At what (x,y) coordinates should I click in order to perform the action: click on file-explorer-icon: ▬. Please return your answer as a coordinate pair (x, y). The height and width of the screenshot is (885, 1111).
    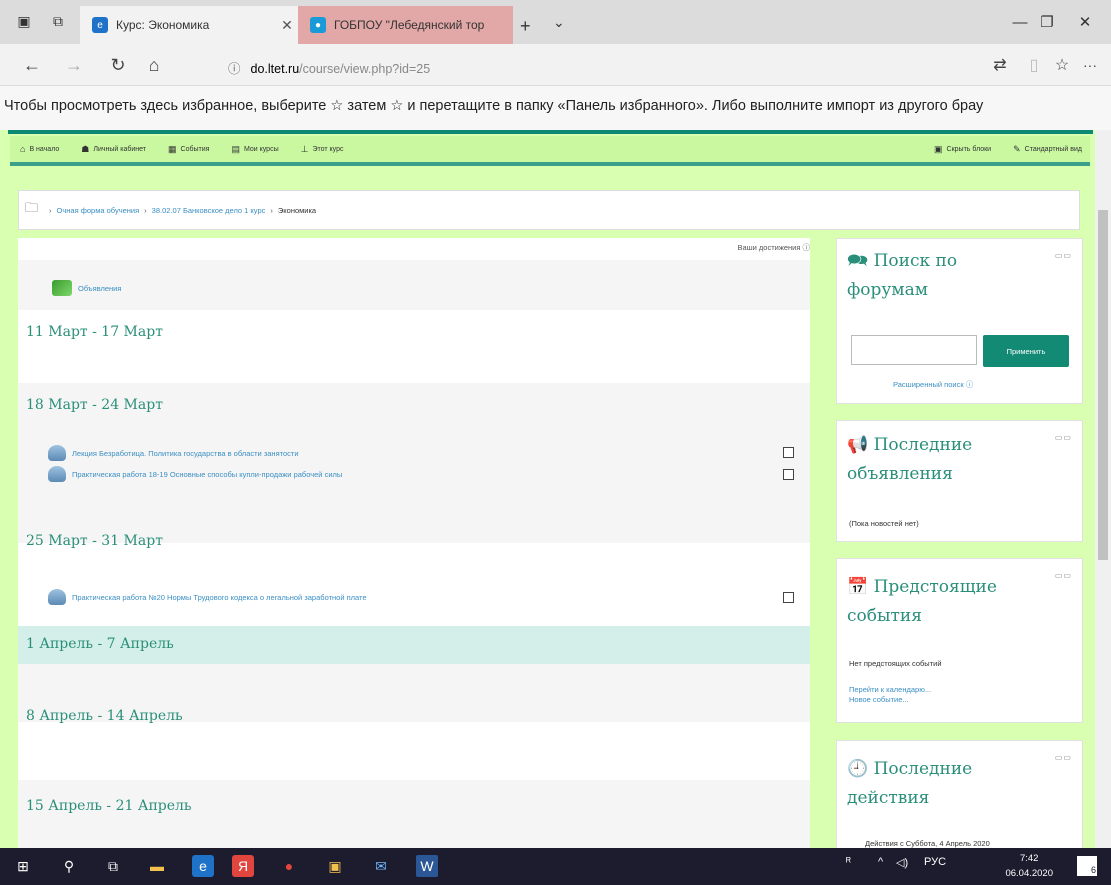
    Looking at the image, I should click on (157, 866).